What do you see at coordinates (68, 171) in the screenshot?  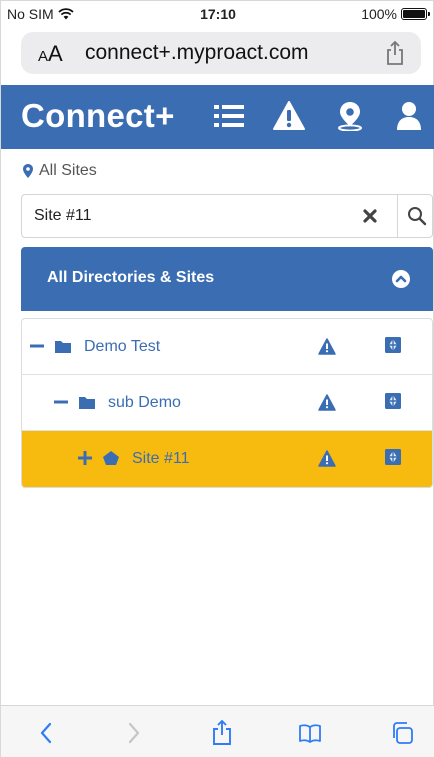 I see `breadcrumb-label: All Sites` at bounding box center [68, 171].